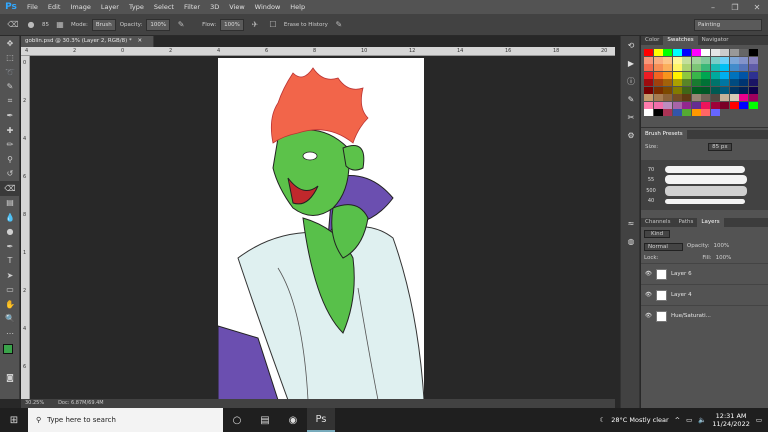 This screenshot has width=768, height=432. I want to click on brush-preset-item: 500, so click(704, 191).